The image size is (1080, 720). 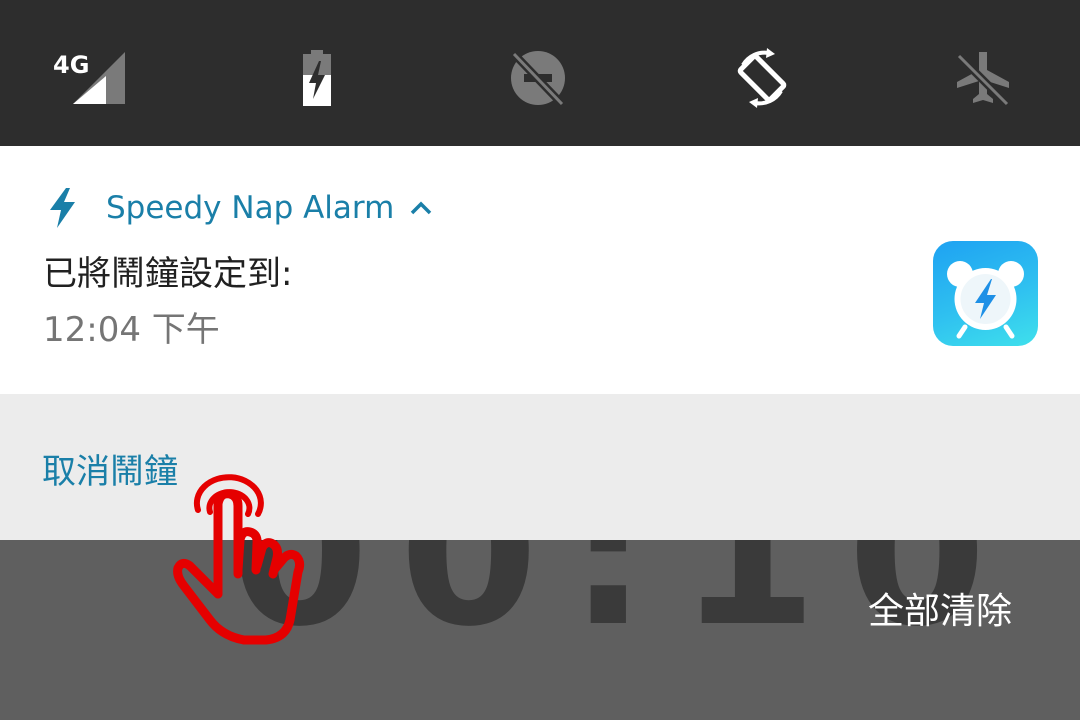 I want to click on notification-header: Speedy Nap Alarm, so click(x=240, y=208).